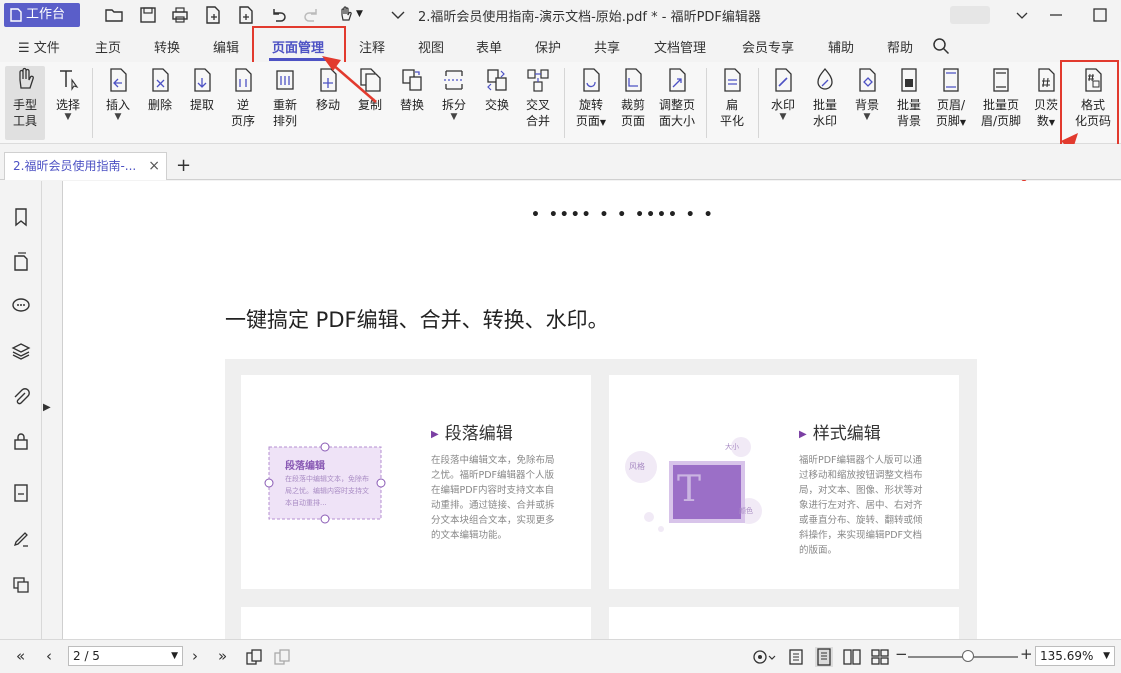 The height and width of the screenshot is (673, 1121). Describe the element at coordinates (825, 97) in the screenshot. I see `batch-watermark-button: 批量 水印` at that location.